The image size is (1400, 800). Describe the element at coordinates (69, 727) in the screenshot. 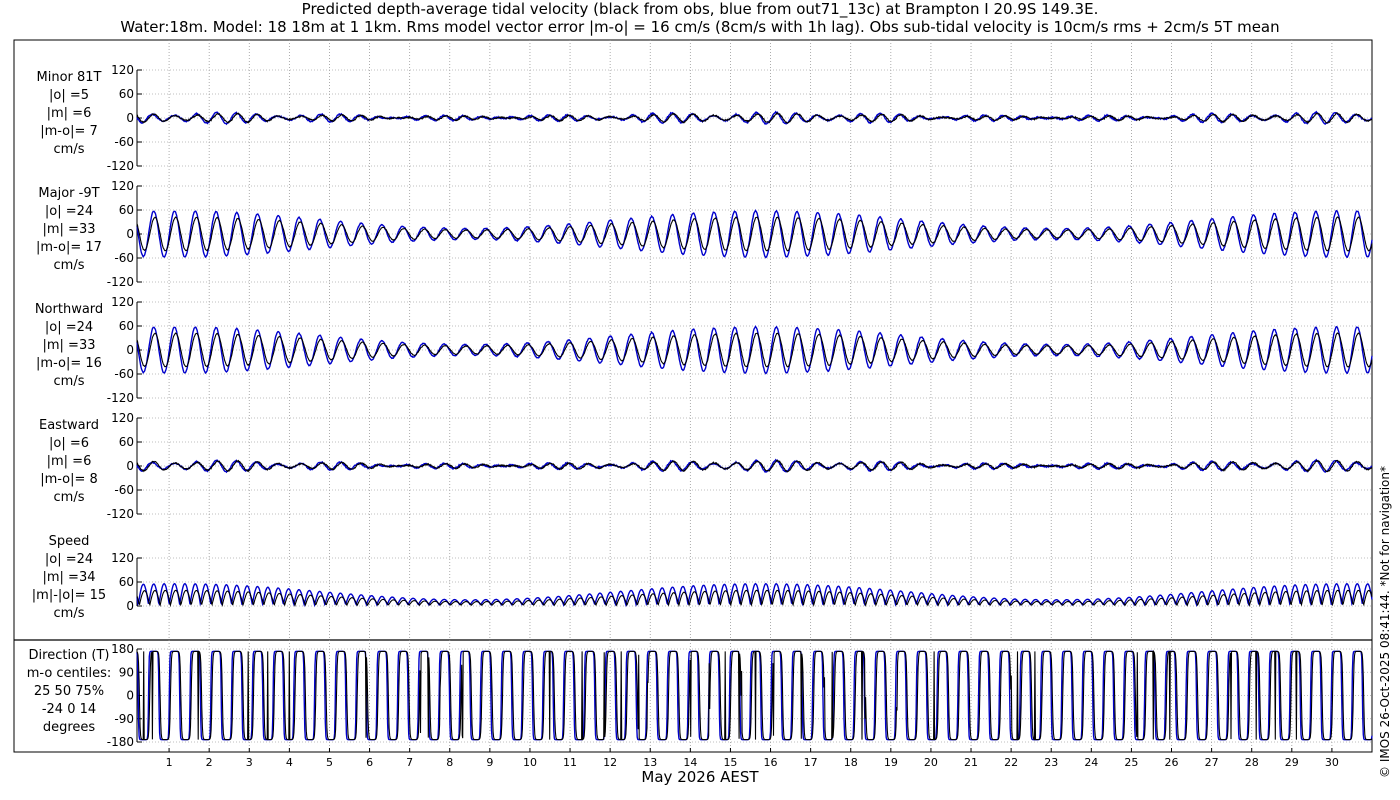

I see `panel-label-line: degrees` at that location.